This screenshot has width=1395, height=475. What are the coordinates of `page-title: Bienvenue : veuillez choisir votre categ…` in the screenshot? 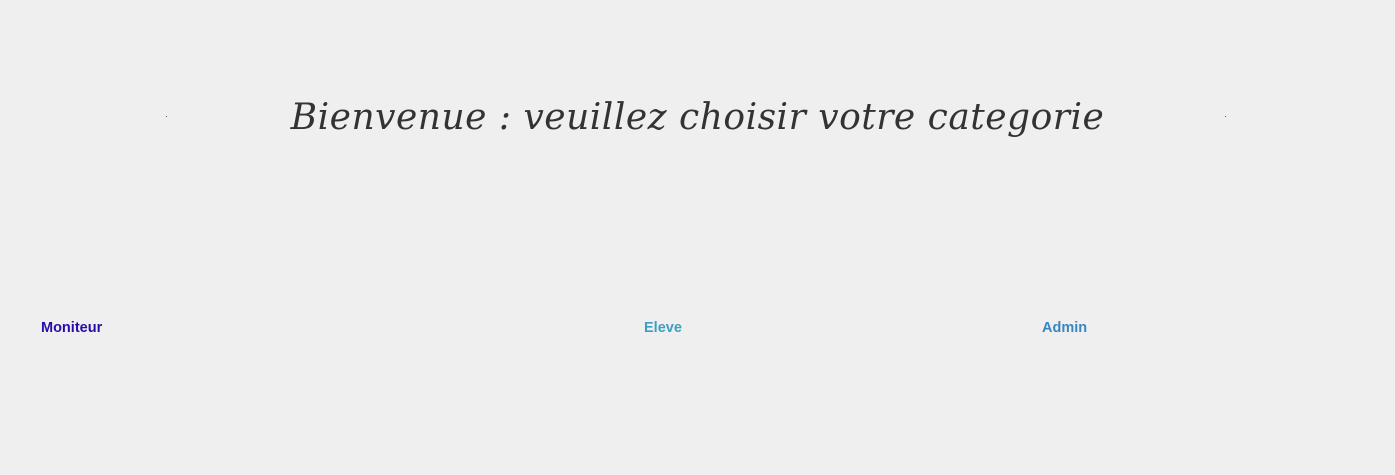 It's located at (697, 117).